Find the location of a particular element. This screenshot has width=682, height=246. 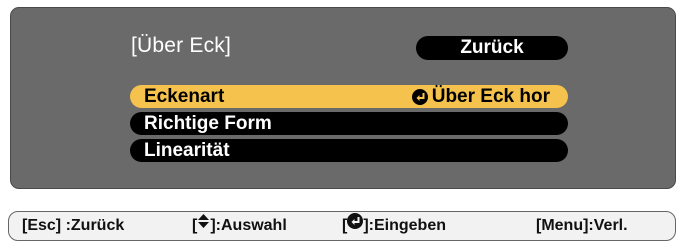

help-select: []:Auswahl is located at coordinates (239, 226).